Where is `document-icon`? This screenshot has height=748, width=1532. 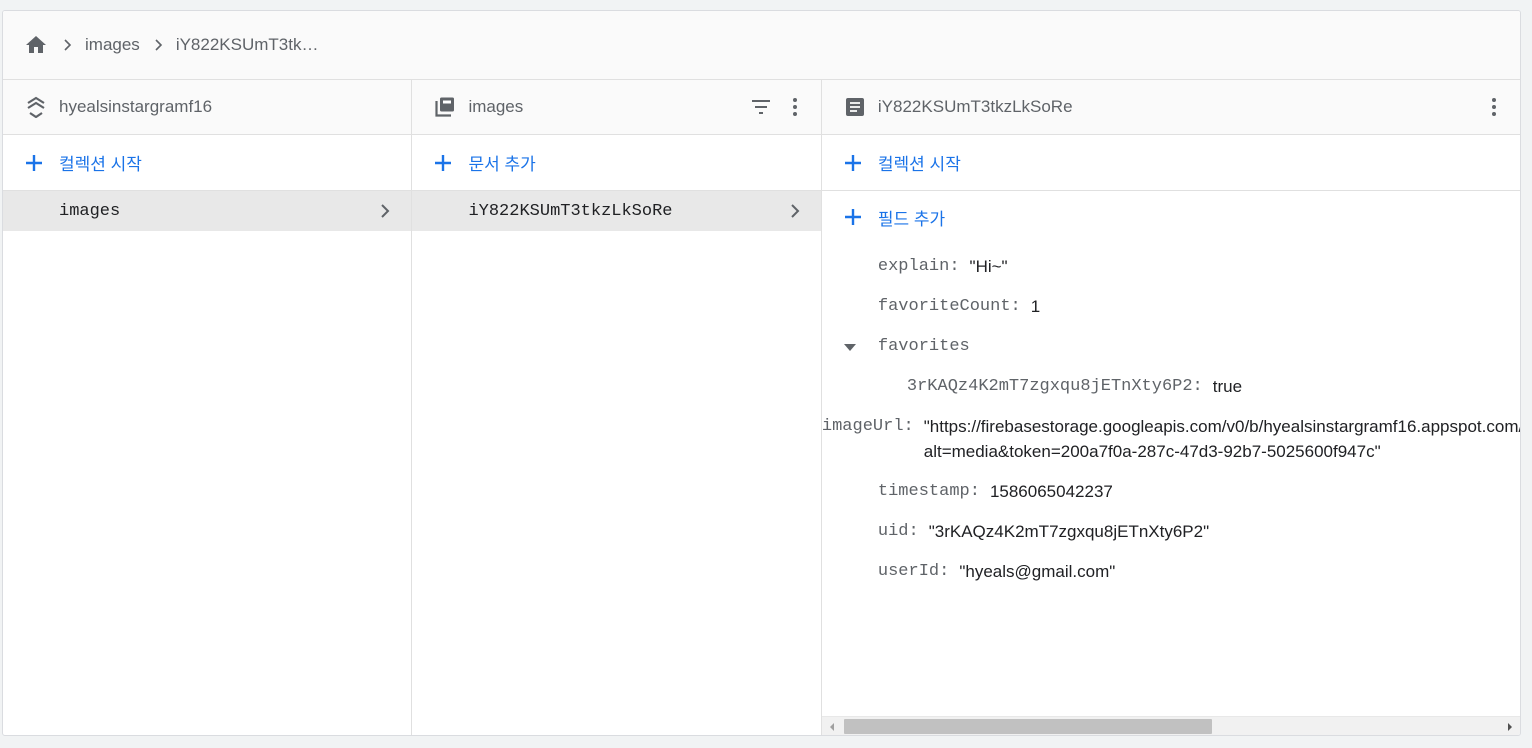
document-icon is located at coordinates (855, 107).